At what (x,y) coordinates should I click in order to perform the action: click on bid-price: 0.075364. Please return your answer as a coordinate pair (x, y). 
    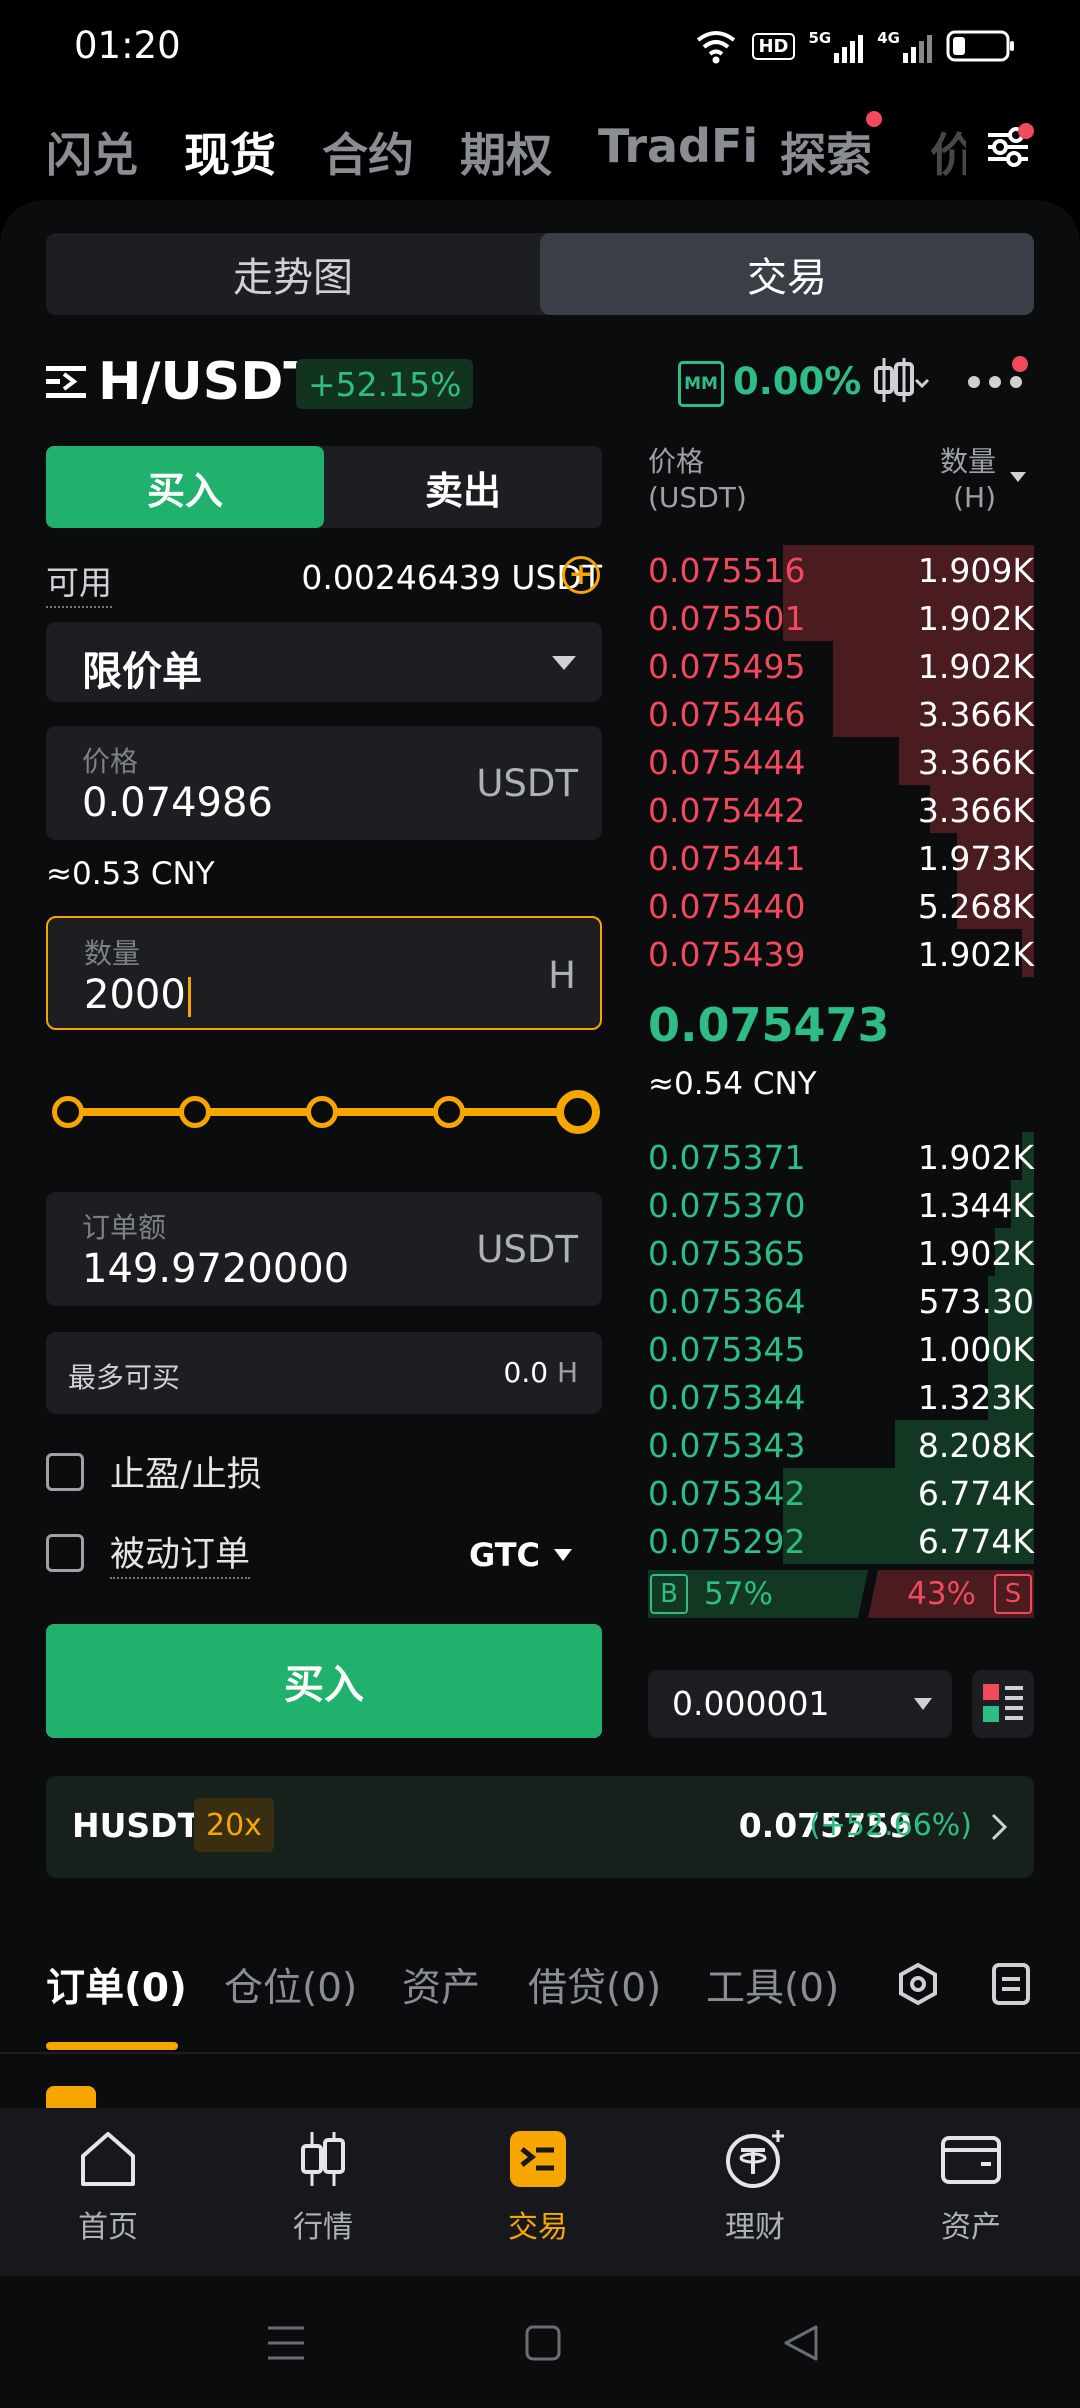
    Looking at the image, I should click on (727, 1301).